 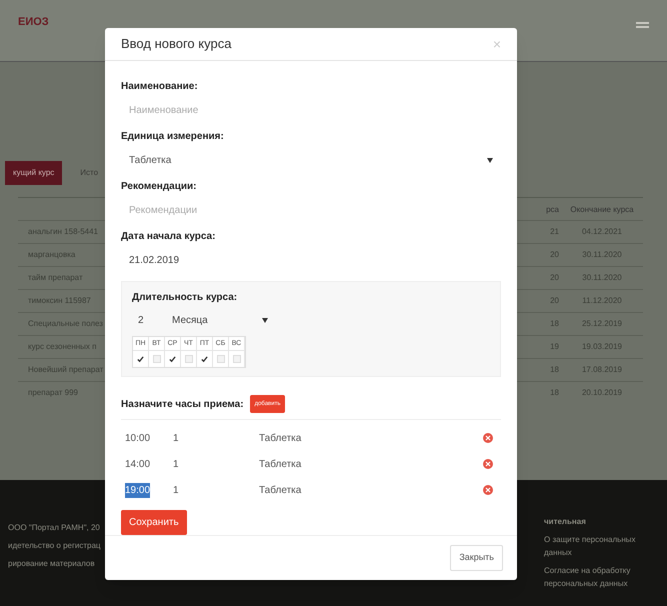 I want to click on time-field: 19:00, so click(x=140, y=490).